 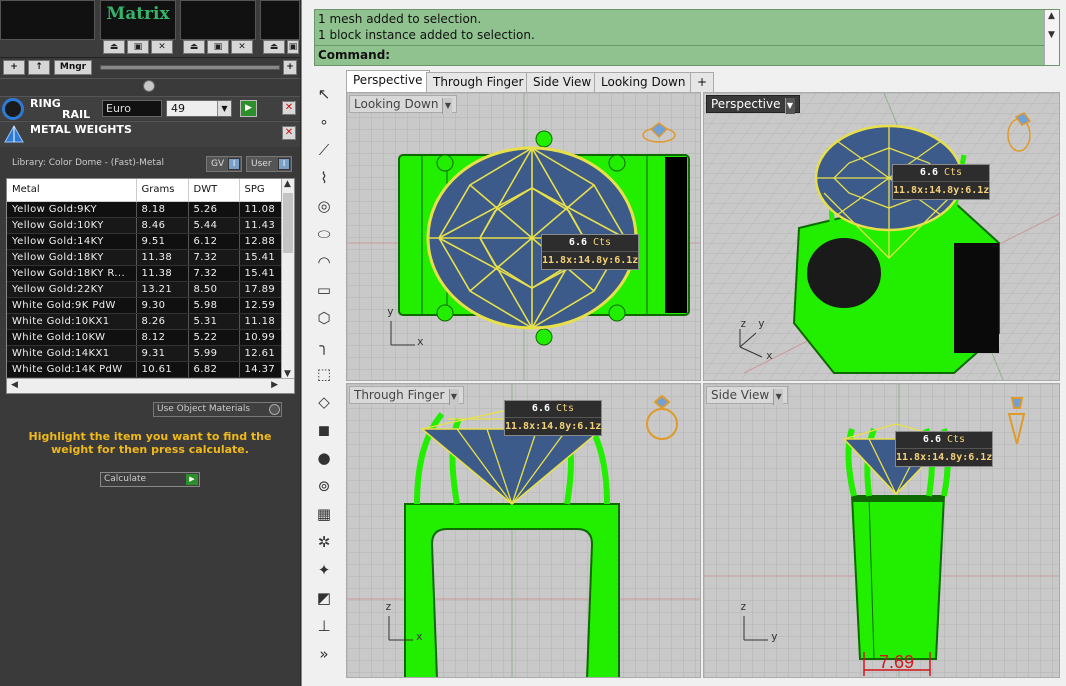 I want to click on command-prompt-row: Command:, so click(x=687, y=55).